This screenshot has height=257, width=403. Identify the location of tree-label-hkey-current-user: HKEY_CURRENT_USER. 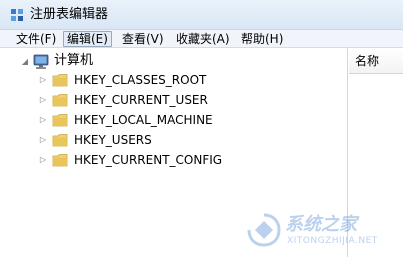
(141, 100).